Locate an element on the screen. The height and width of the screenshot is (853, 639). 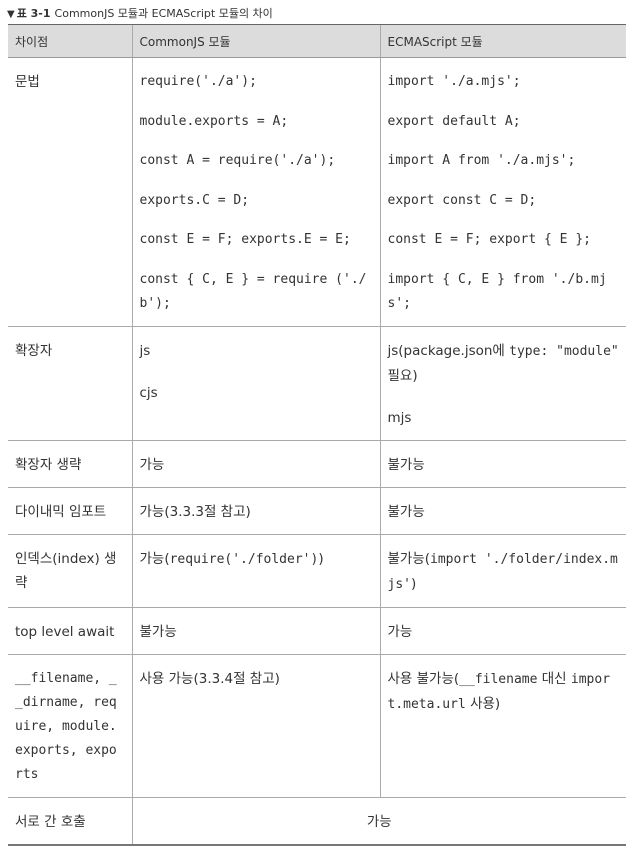
commonjs-cell: js cjs is located at coordinates (255, 383).